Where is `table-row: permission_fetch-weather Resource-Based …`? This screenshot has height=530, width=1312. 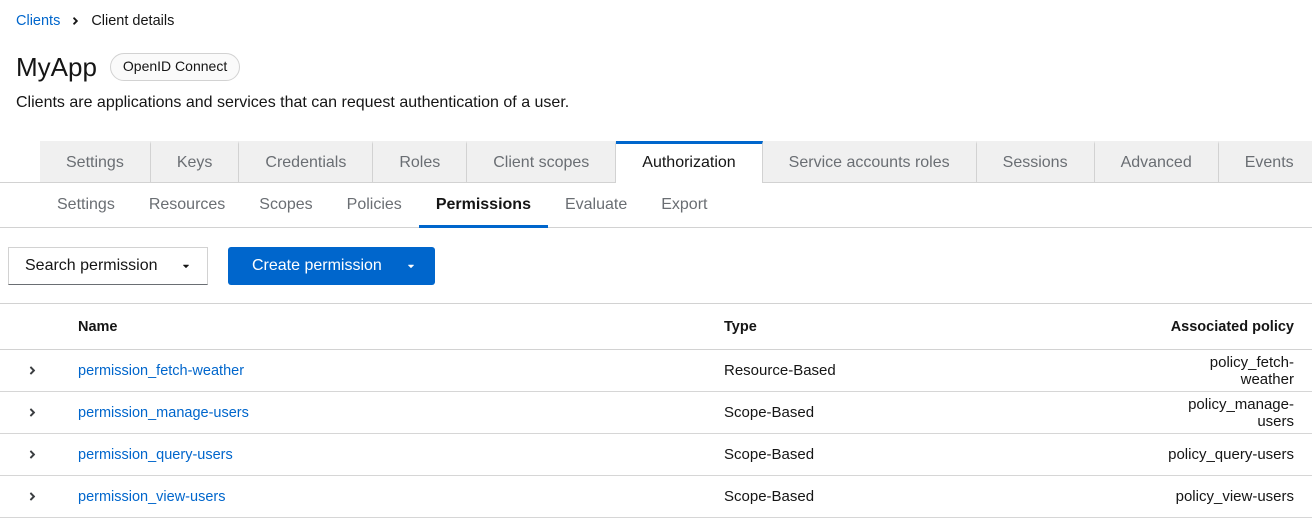 table-row: permission_fetch-weather Resource-Based … is located at coordinates (656, 370).